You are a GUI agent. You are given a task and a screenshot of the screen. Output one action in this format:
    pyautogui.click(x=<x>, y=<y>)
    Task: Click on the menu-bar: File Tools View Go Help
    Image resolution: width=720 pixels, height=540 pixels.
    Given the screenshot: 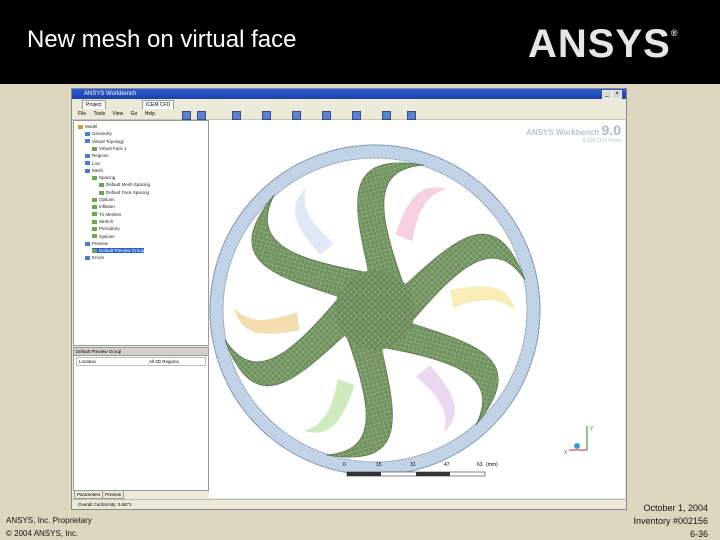 What is the action you would take?
    pyautogui.click(x=349, y=114)
    